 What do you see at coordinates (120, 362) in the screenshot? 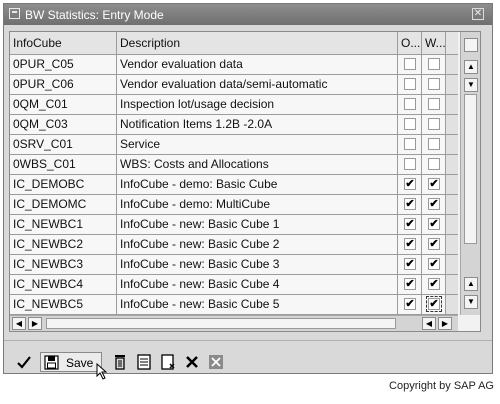
I see `delete-button` at bounding box center [120, 362].